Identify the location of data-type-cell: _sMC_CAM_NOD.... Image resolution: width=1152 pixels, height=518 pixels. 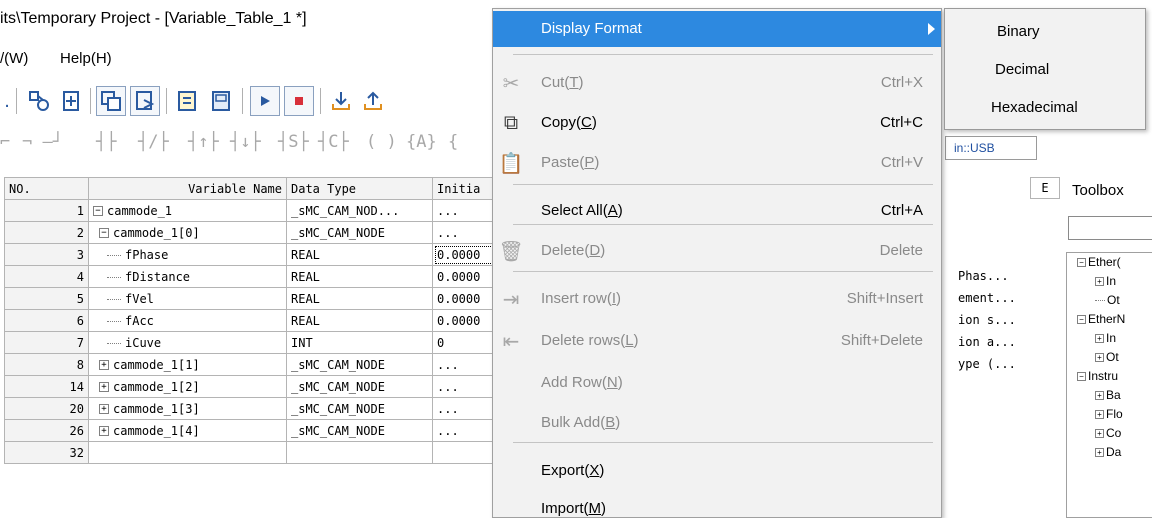
(359, 210).